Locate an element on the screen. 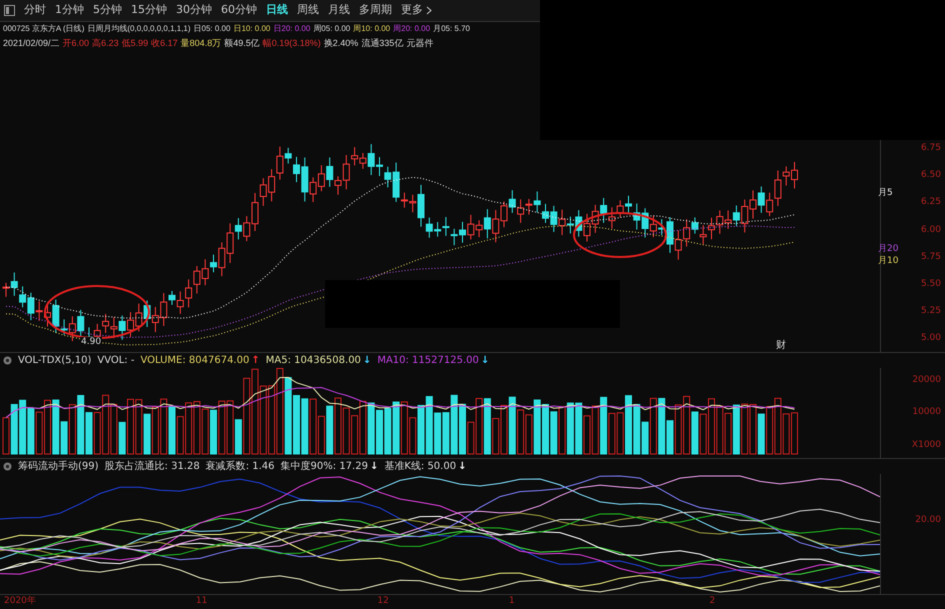  period-tab: 60分钟 is located at coordinates (239, 10).